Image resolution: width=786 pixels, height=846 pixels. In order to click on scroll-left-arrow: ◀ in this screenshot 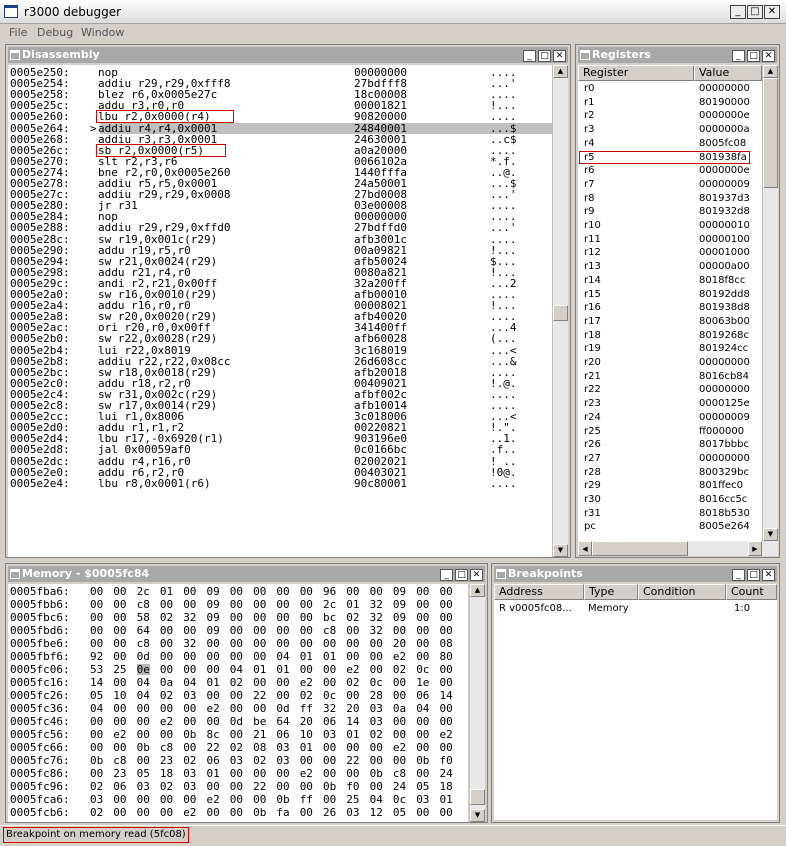, I will do `click(585, 548)`.